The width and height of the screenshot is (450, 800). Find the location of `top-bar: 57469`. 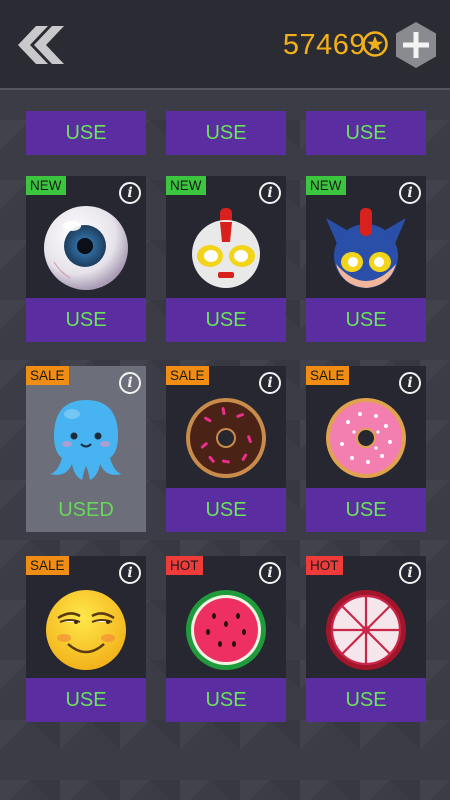

top-bar: 57469 is located at coordinates (225, 45).